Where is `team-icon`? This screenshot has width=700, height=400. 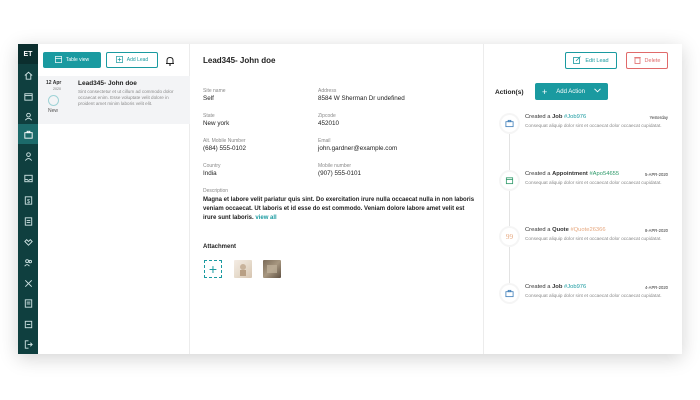
team-icon is located at coordinates (28, 262).